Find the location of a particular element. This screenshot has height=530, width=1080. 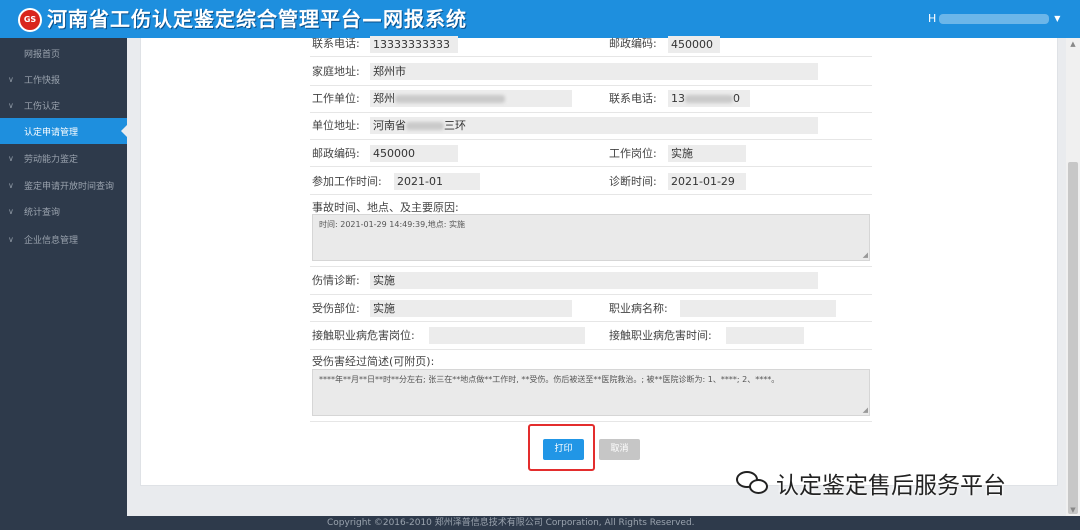

scroll-up-icon: ▲ is located at coordinates (1073, 44).